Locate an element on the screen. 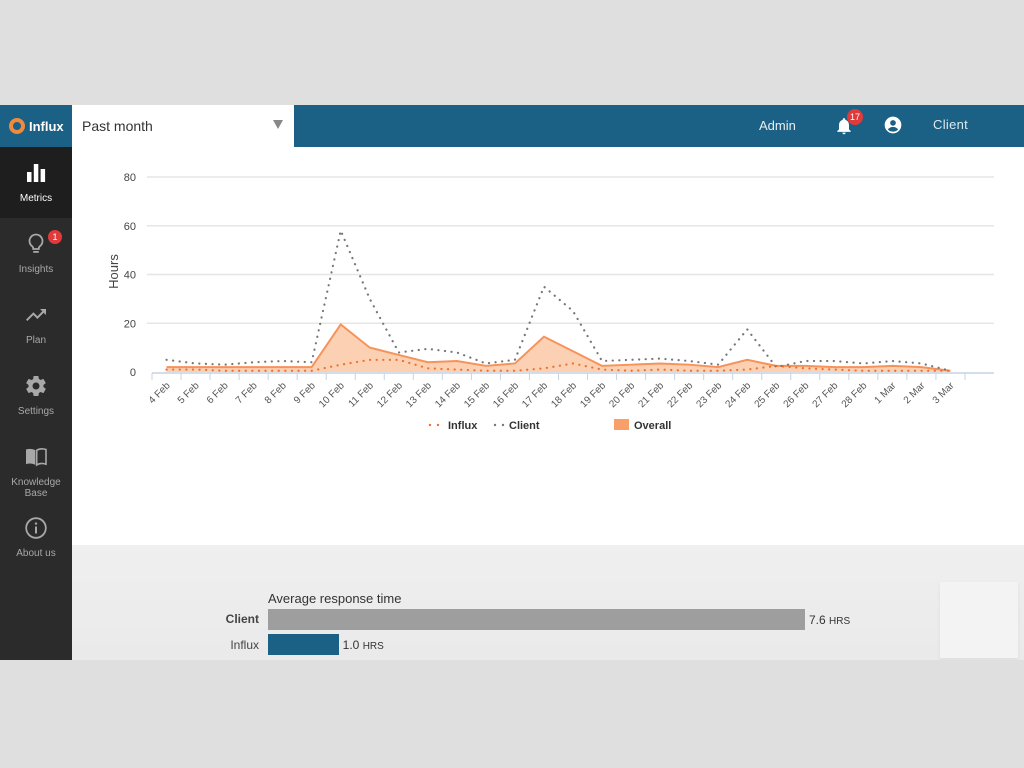  trending-up-icon is located at coordinates (36, 315).